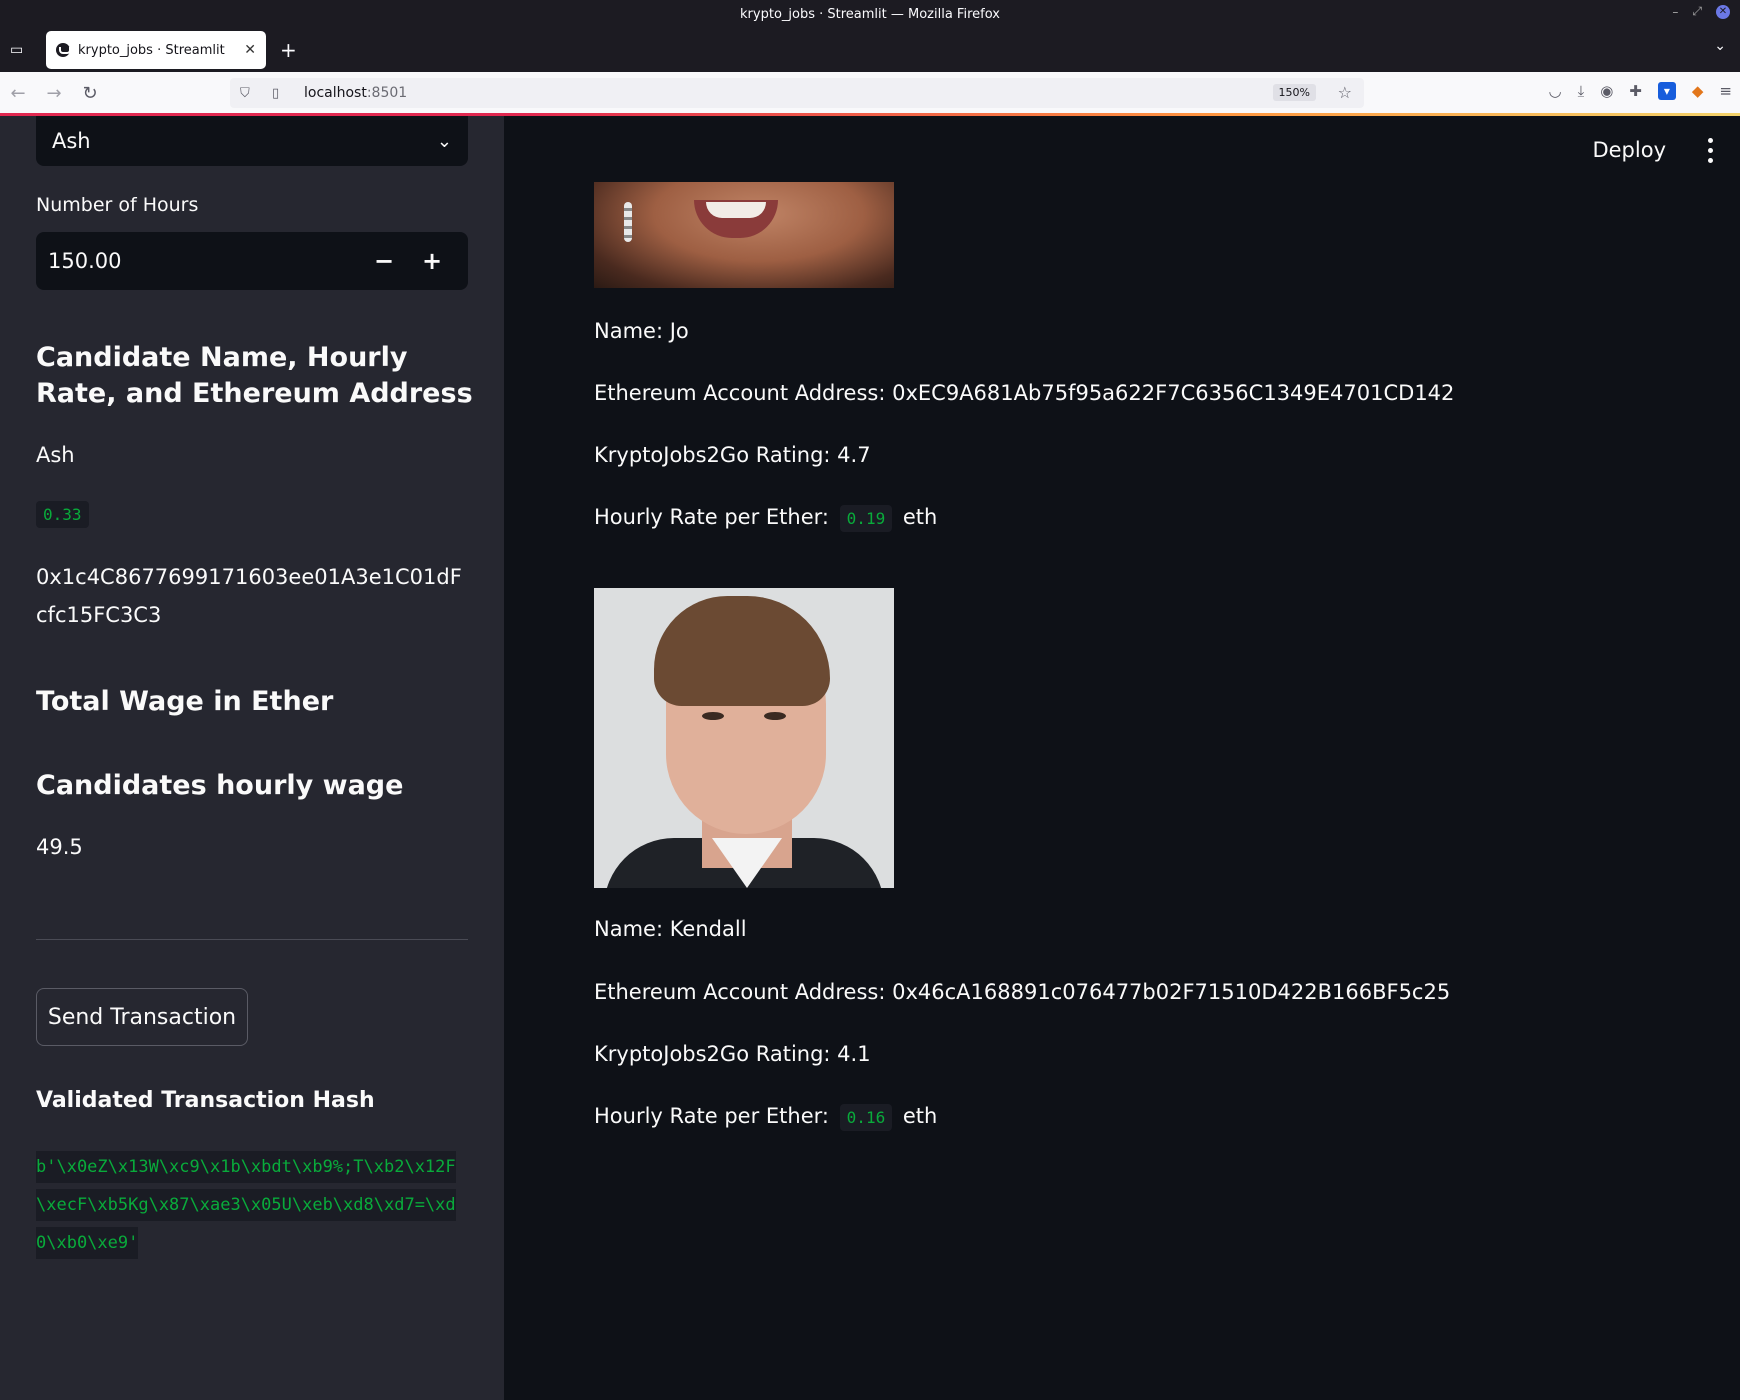  Describe the element at coordinates (1629, 150) in the screenshot. I see `deploy-button: Deploy` at that location.